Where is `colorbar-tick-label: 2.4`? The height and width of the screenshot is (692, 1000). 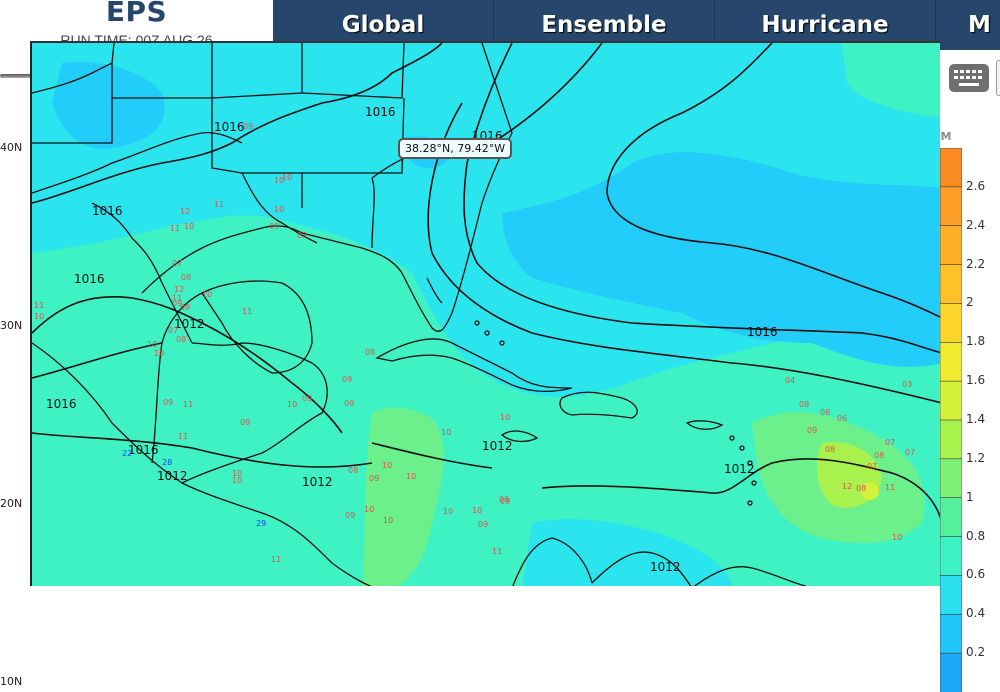
colorbar-tick-label: 2.4 is located at coordinates (976, 224).